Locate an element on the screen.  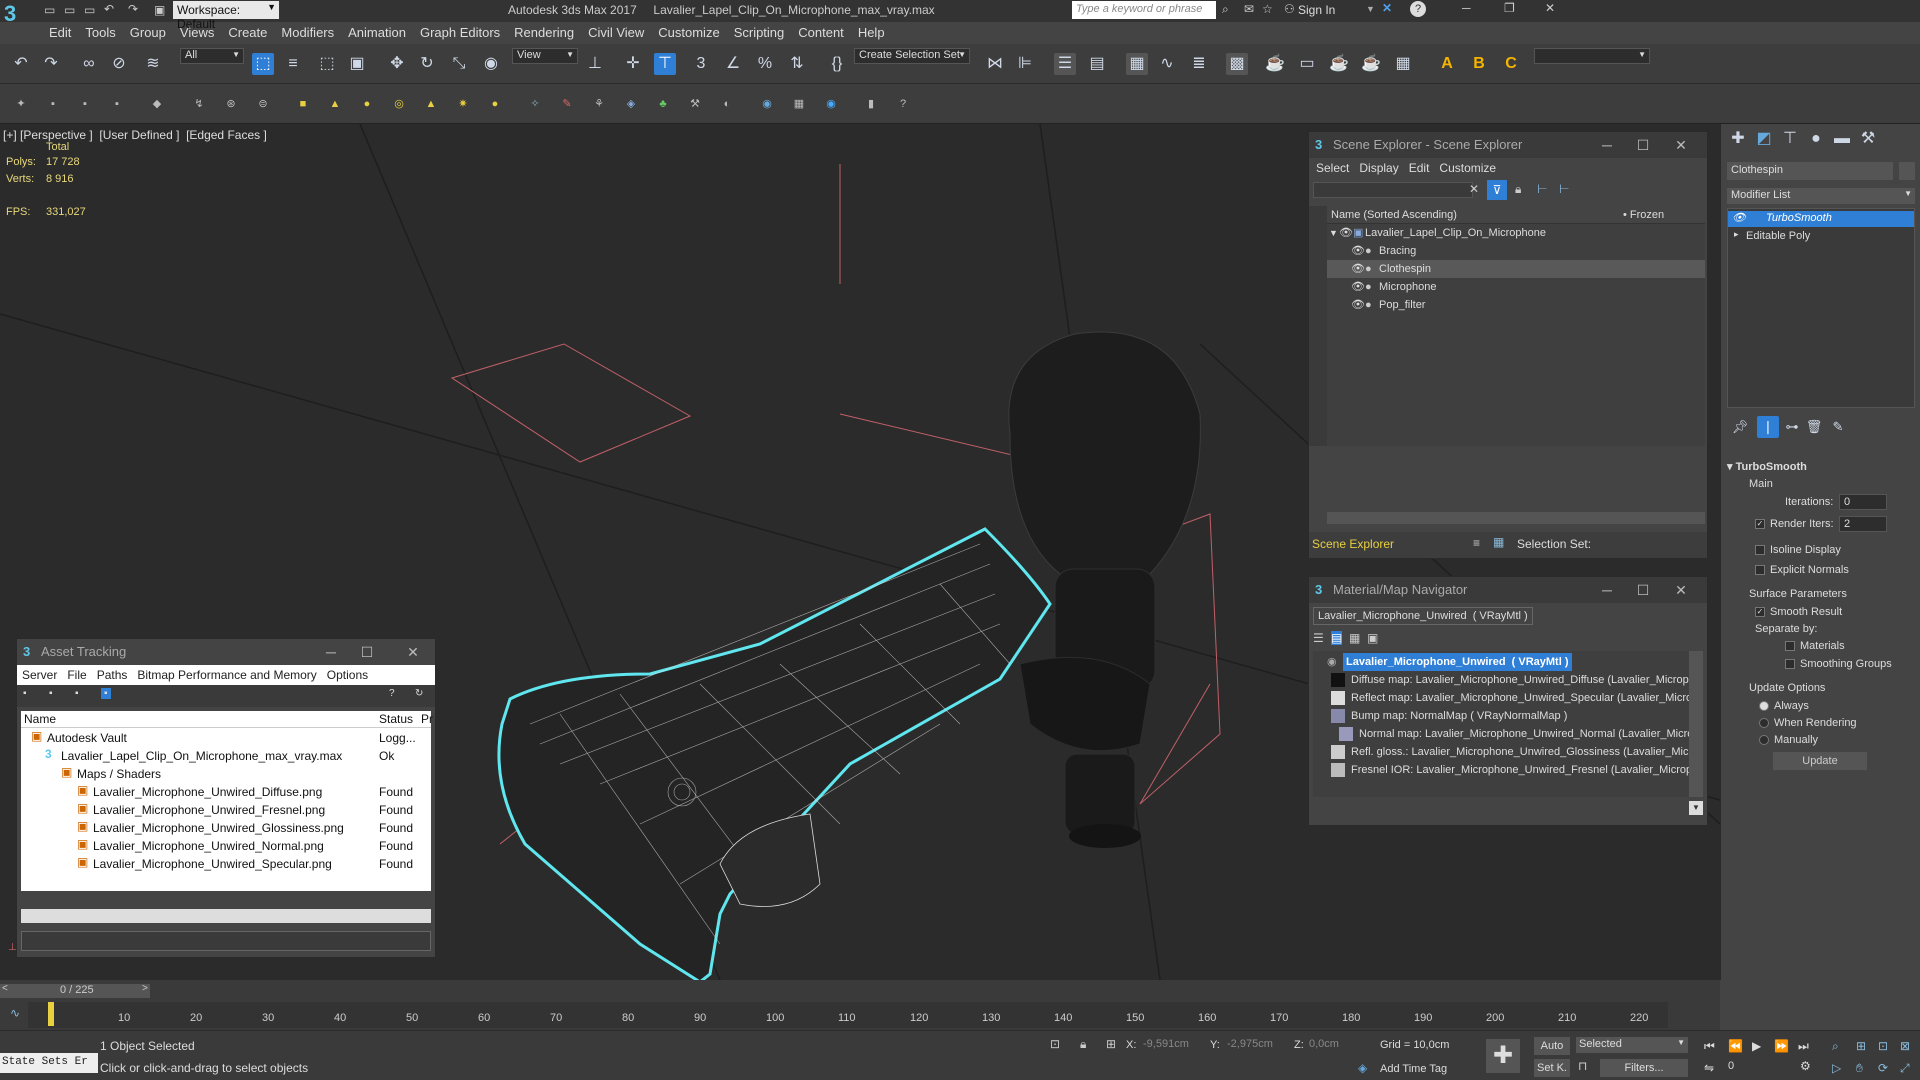
tool-icon-16: ◉ is located at coordinates (767, 104).